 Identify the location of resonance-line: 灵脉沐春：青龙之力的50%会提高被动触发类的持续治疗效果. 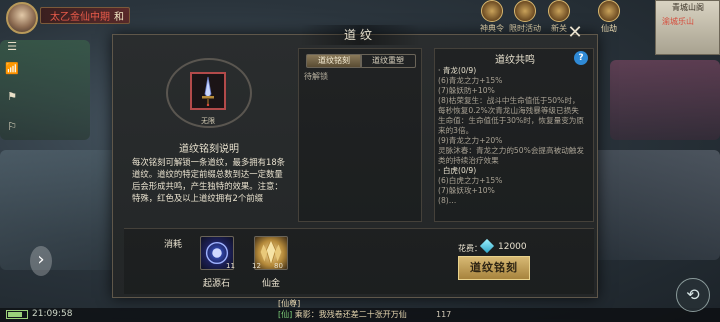
(511, 155).